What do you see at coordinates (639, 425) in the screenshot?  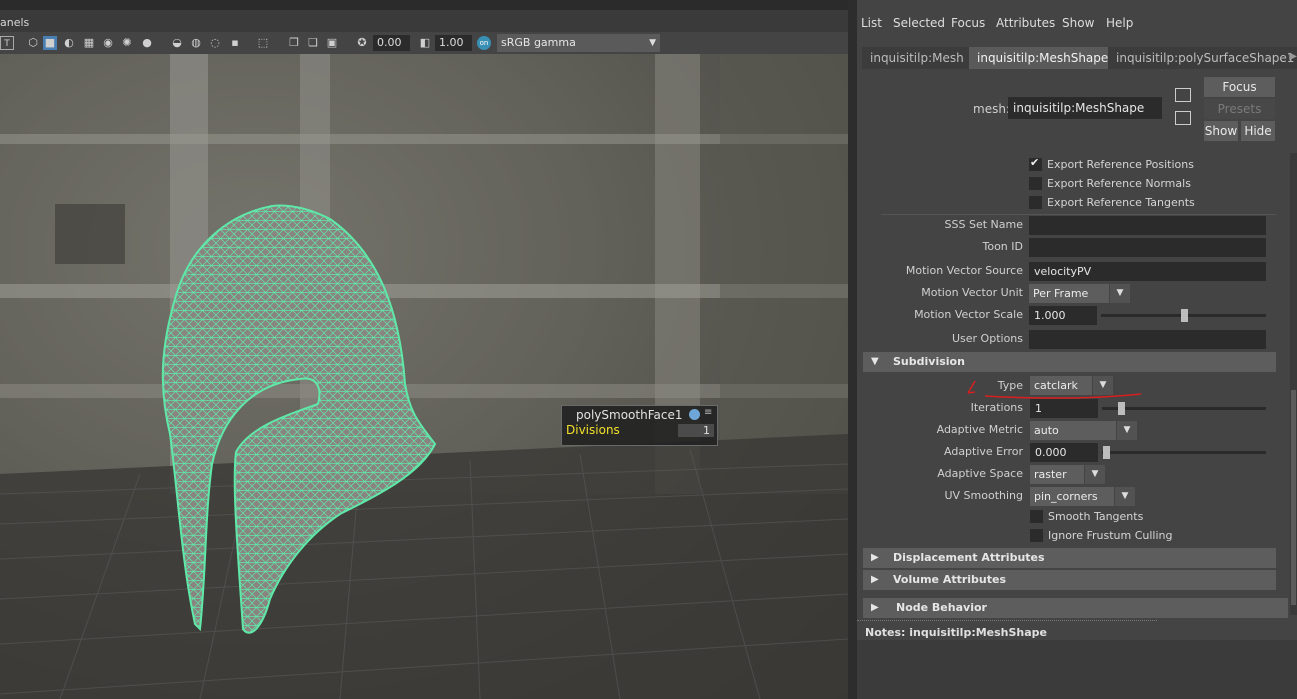 I see `poly-smooth-hud: polySmoothFace1 ≡ Divisions 1` at bounding box center [639, 425].